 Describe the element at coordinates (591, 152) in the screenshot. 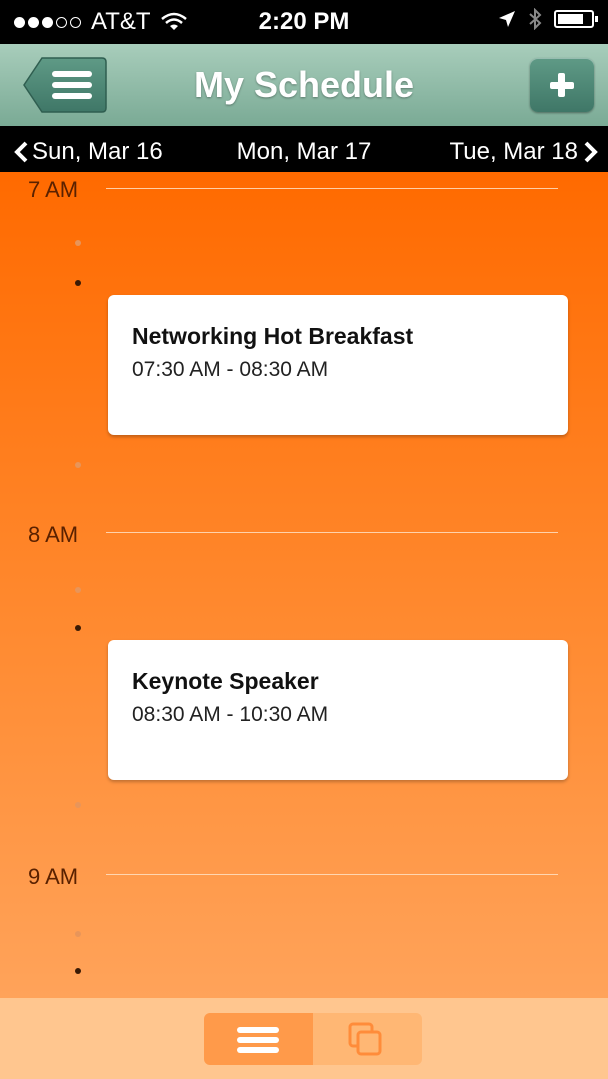

I see `chevron-right-icon` at that location.